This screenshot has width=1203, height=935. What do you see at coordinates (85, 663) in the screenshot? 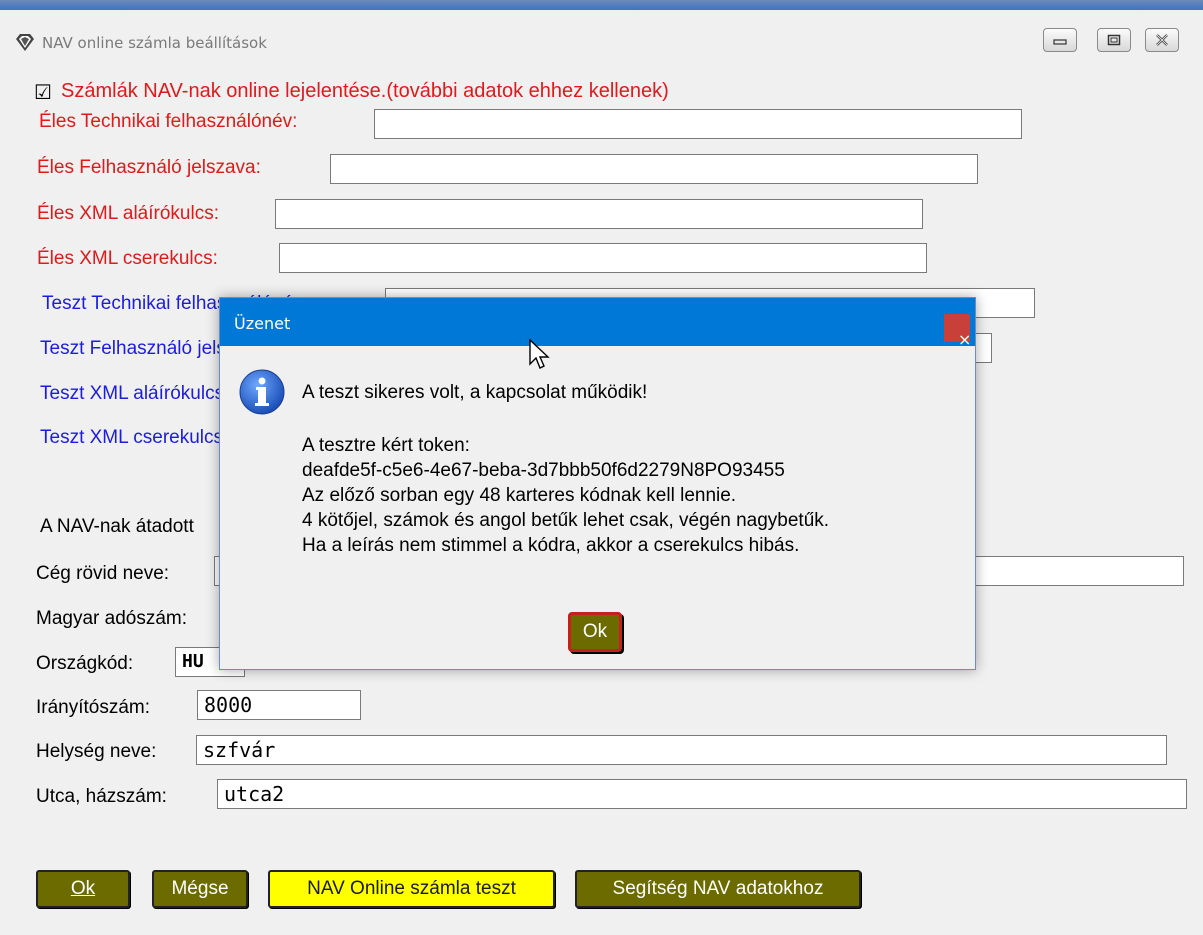
I see `country-code-label: Országkód:` at bounding box center [85, 663].